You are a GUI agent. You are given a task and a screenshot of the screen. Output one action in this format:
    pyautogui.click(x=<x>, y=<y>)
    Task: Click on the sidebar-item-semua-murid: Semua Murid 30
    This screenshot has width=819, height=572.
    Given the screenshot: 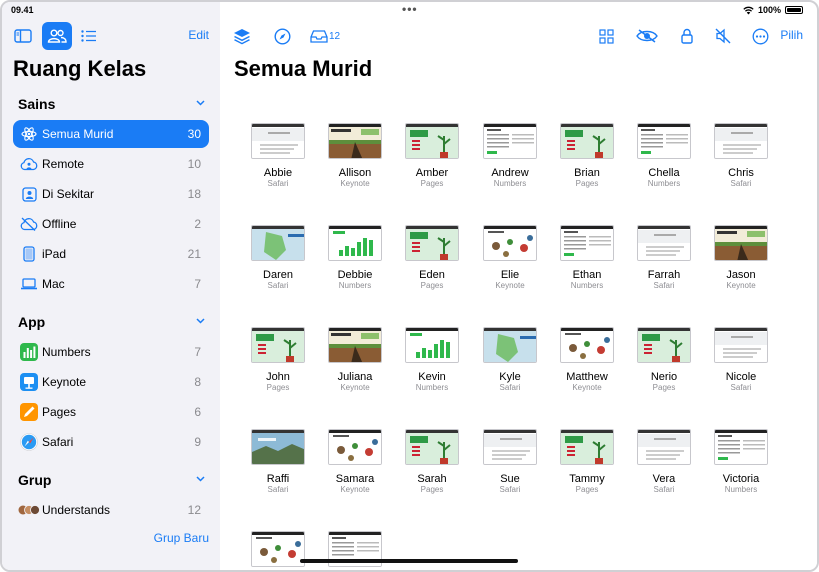 What is the action you would take?
    pyautogui.click(x=111, y=134)
    